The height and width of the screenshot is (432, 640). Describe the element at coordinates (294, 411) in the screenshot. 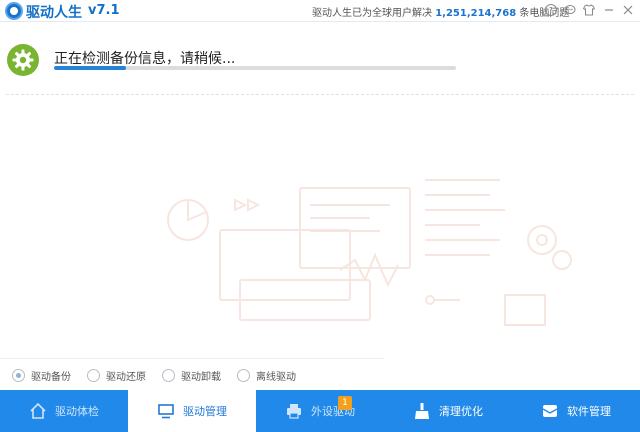

I see `printer-icon` at that location.